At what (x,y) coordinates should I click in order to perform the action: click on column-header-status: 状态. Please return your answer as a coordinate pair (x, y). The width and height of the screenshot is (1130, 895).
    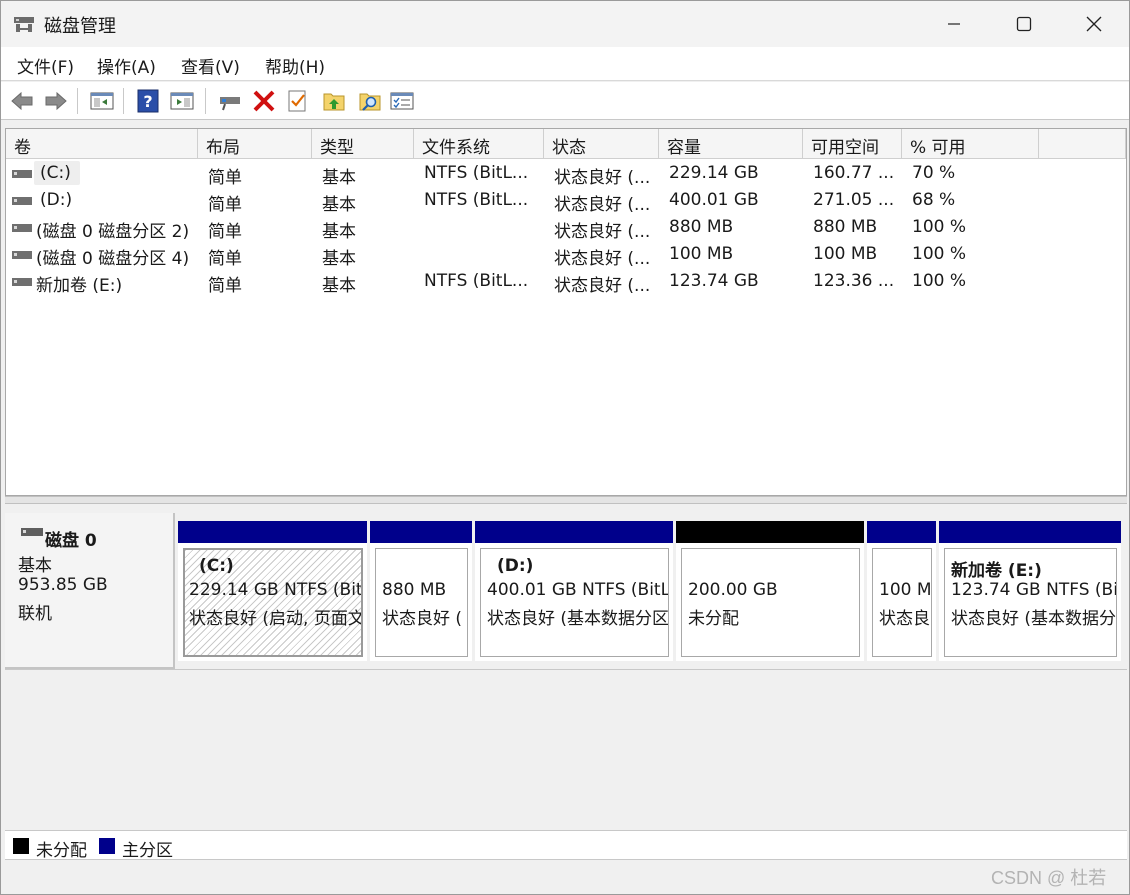
    Looking at the image, I should click on (601, 144).